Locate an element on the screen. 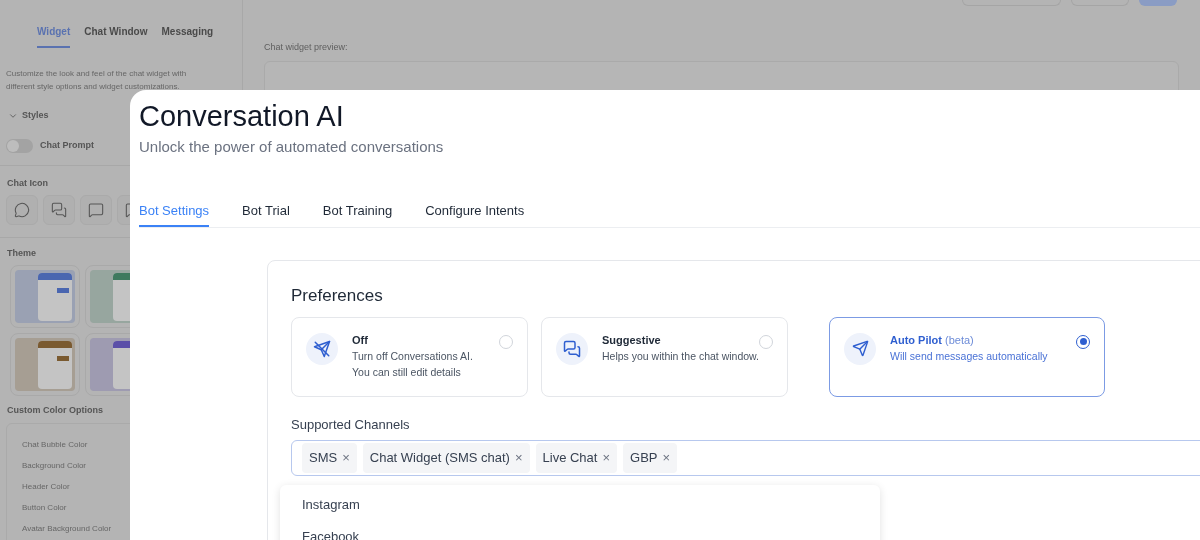 This screenshot has height=540, width=1200. color-option-label: Header Color is located at coordinates (46, 487).